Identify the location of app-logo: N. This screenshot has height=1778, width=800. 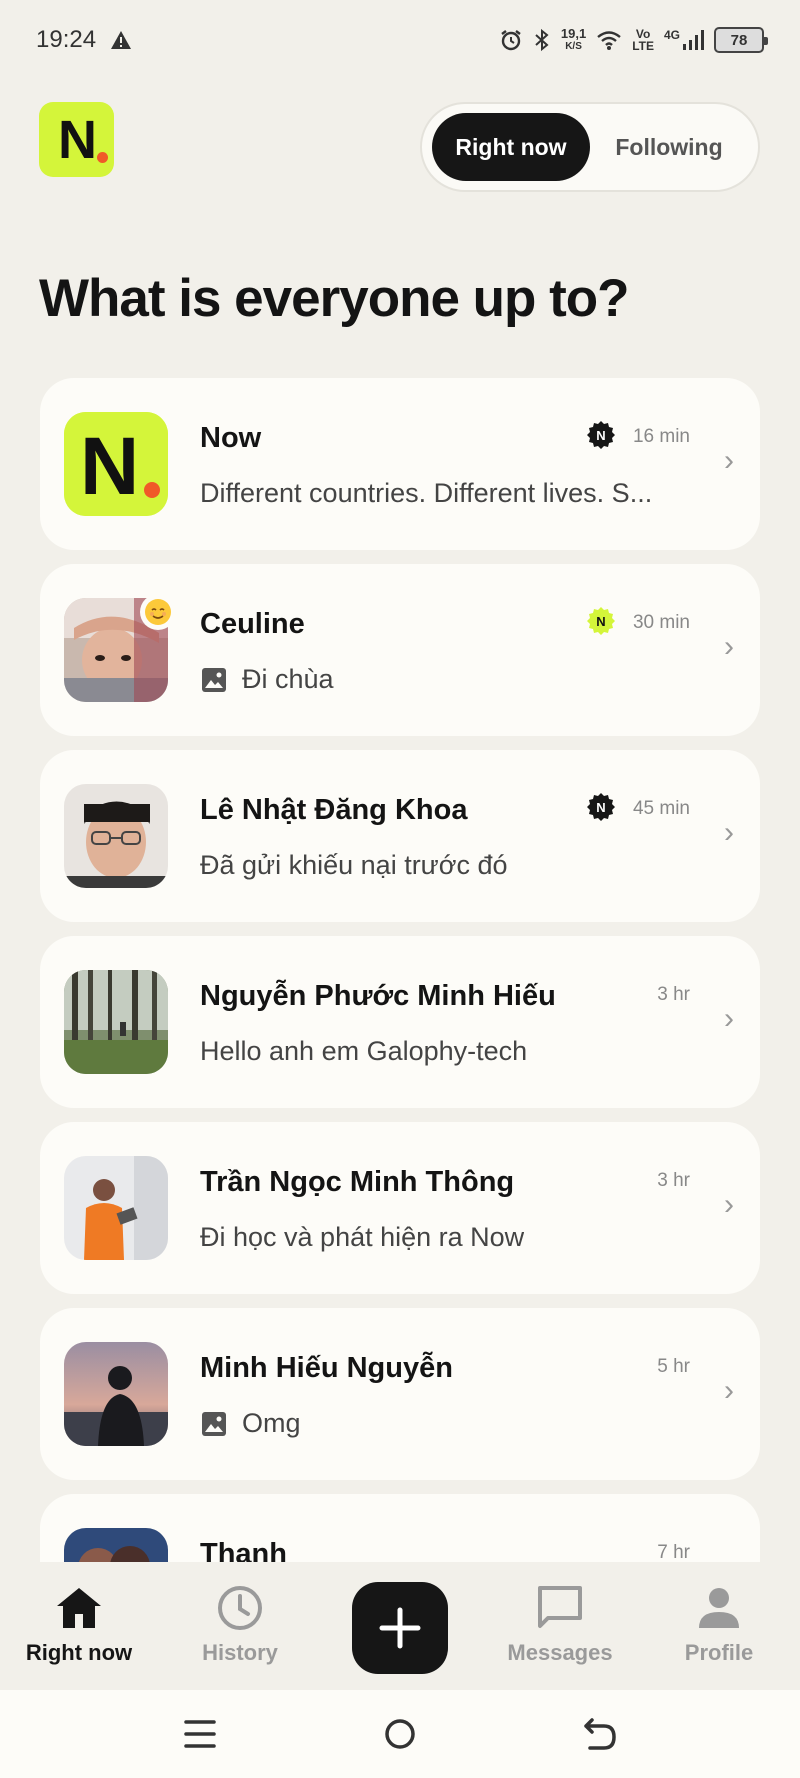
(76, 139).